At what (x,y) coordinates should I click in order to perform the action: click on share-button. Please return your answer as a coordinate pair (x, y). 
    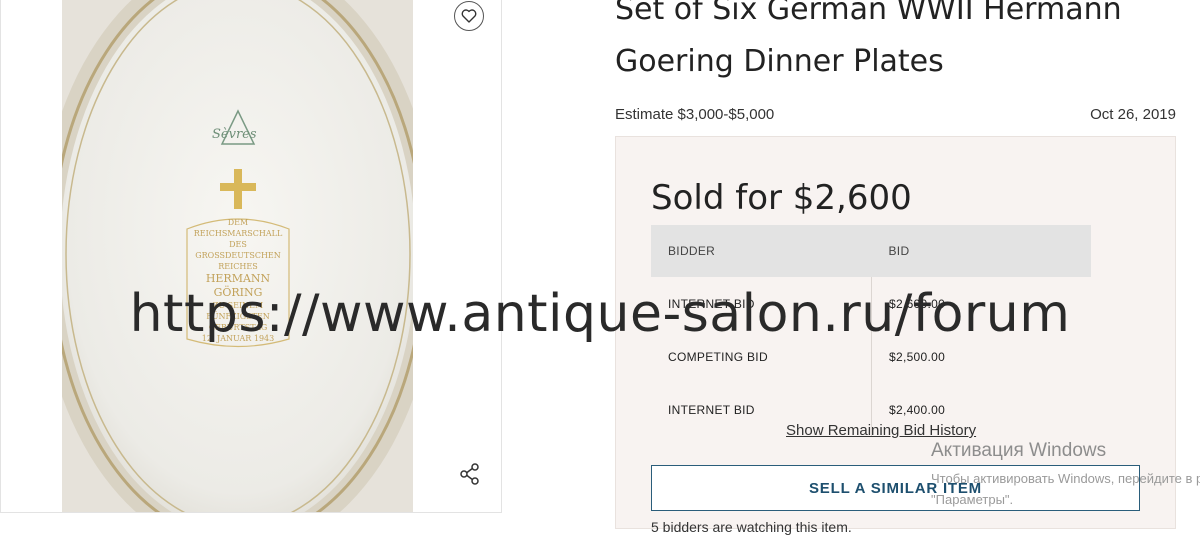
    Looking at the image, I should click on (470, 474).